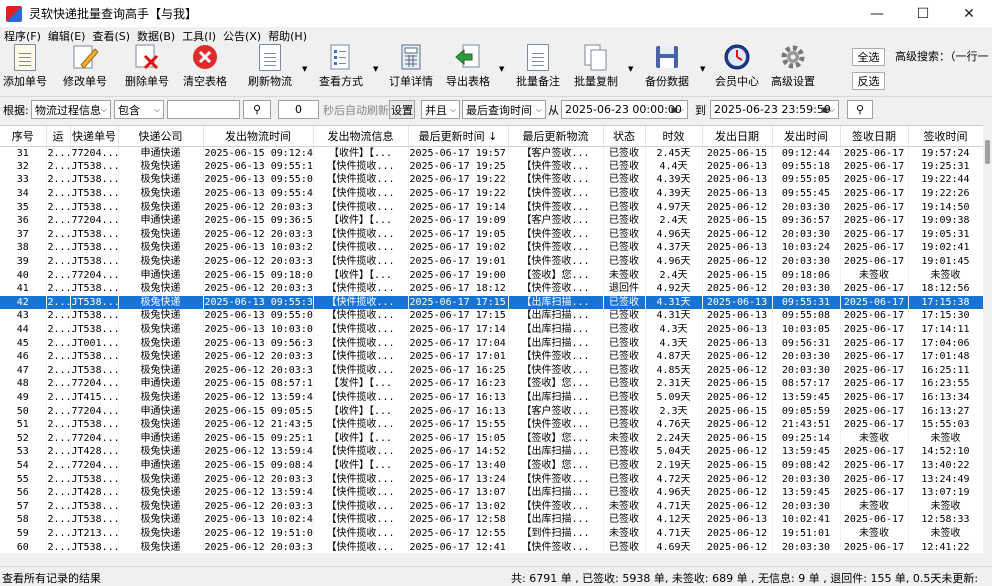 The image size is (992, 586). What do you see at coordinates (538, 69) in the screenshot?
I see `batch-note-button: 批量备注` at bounding box center [538, 69].